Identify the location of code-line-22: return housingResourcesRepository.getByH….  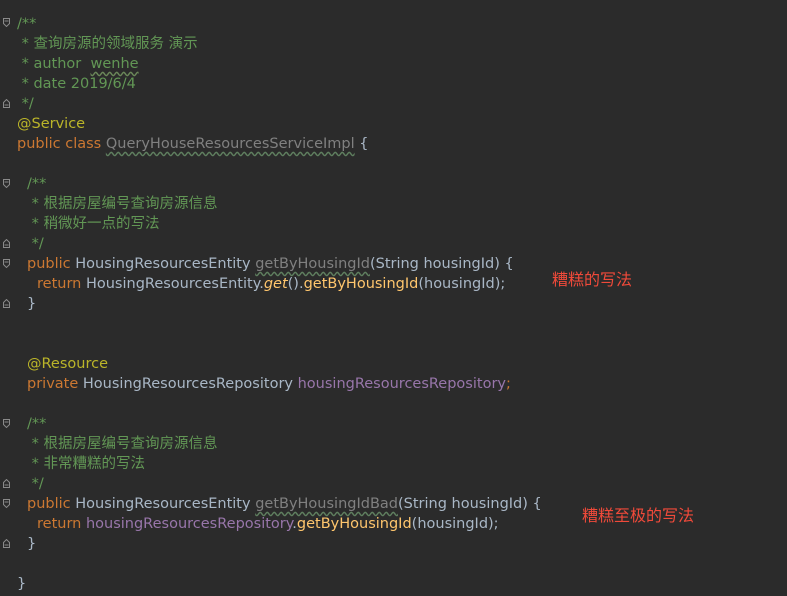
(268, 524).